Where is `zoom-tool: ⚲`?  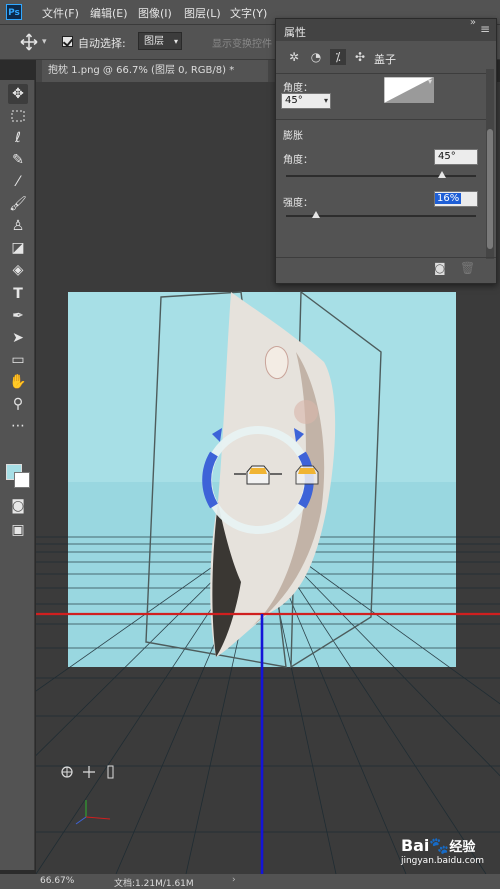 zoom-tool: ⚲ is located at coordinates (18, 404).